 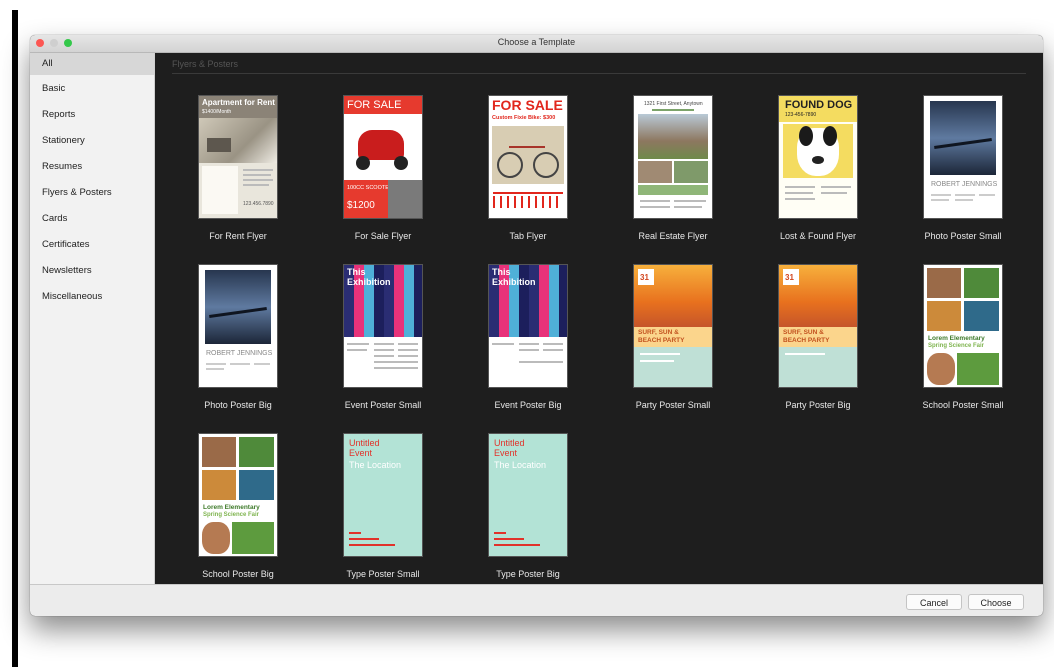 What do you see at coordinates (92, 167) in the screenshot?
I see `sidebar-item-resumes: Resumes` at bounding box center [92, 167].